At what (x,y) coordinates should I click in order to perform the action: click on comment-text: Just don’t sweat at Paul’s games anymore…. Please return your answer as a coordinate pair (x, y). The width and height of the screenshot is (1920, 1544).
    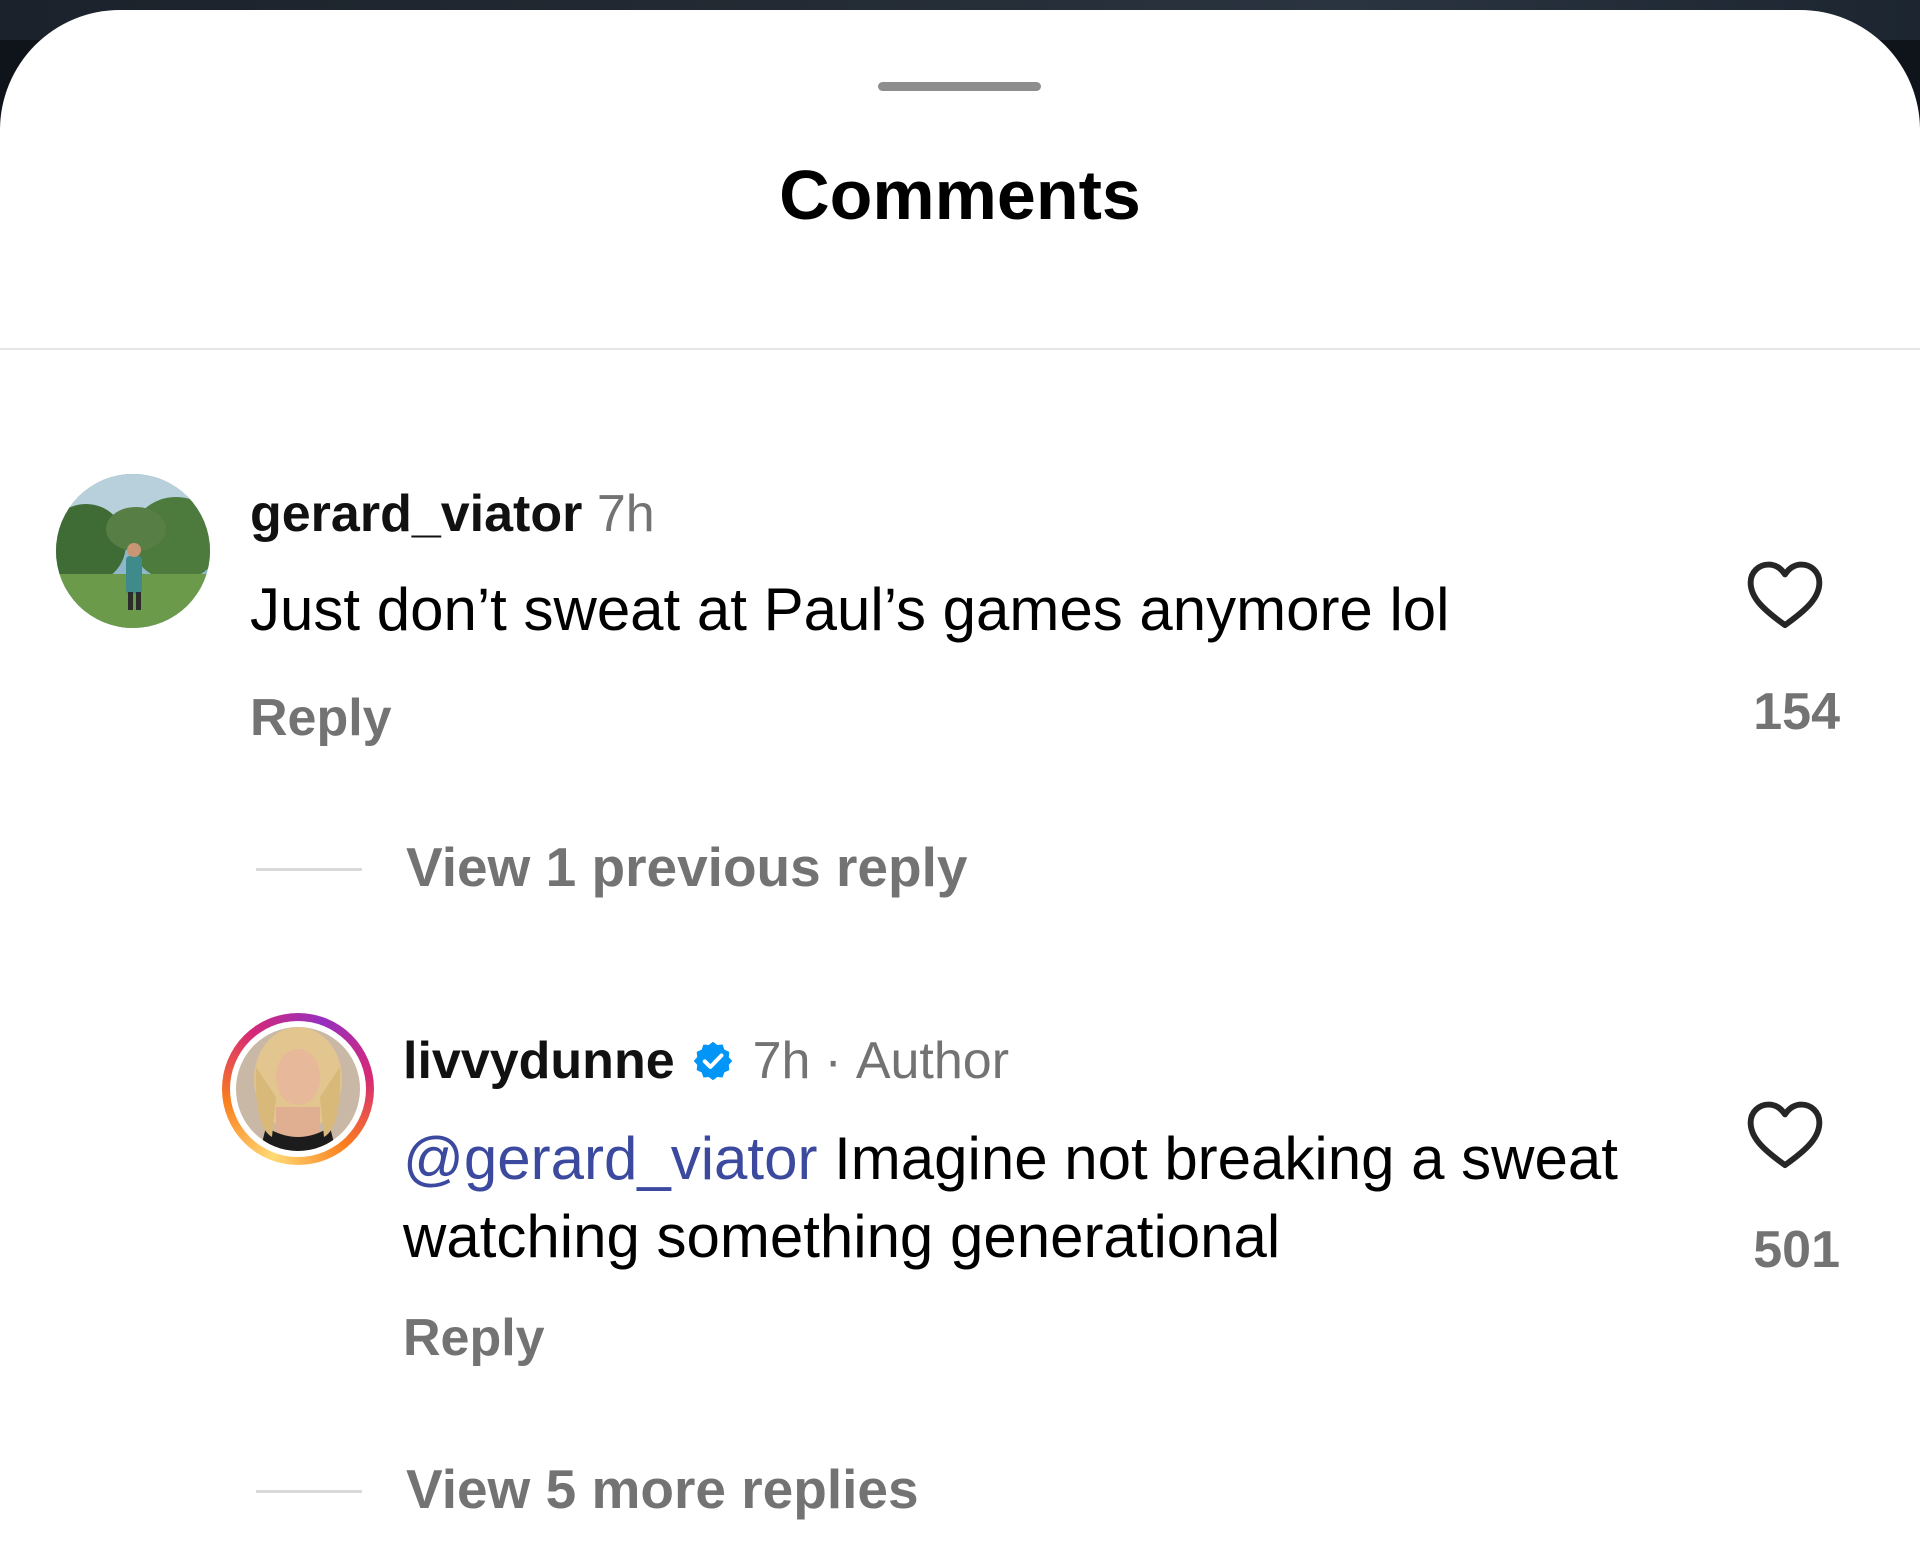
    Looking at the image, I should click on (850, 609).